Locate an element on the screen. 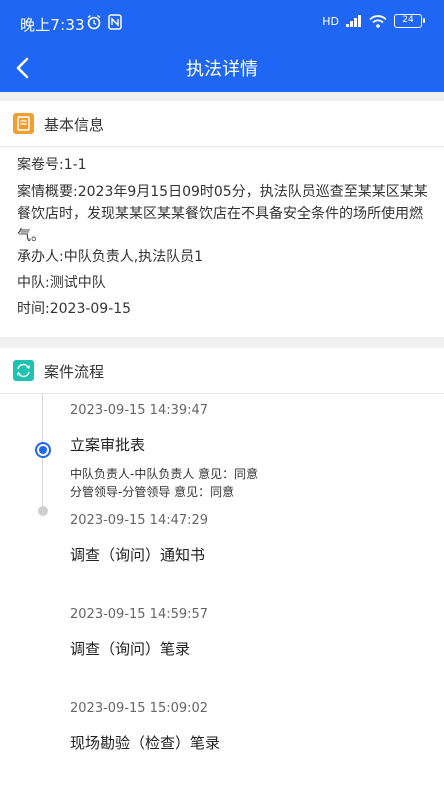 This screenshot has width=444, height=794. page-title: 执法详情 is located at coordinates (222, 69).